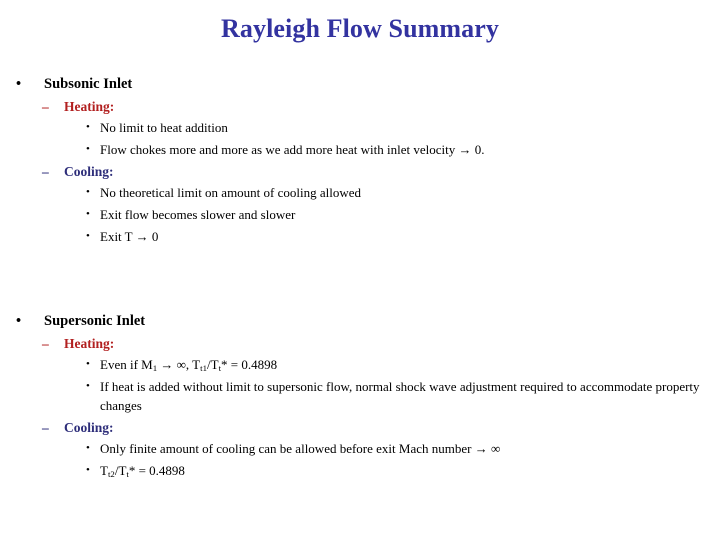  I want to click on list-item-formula-tt2: • Tt2/Tt* = 0.4898, so click(360, 470).